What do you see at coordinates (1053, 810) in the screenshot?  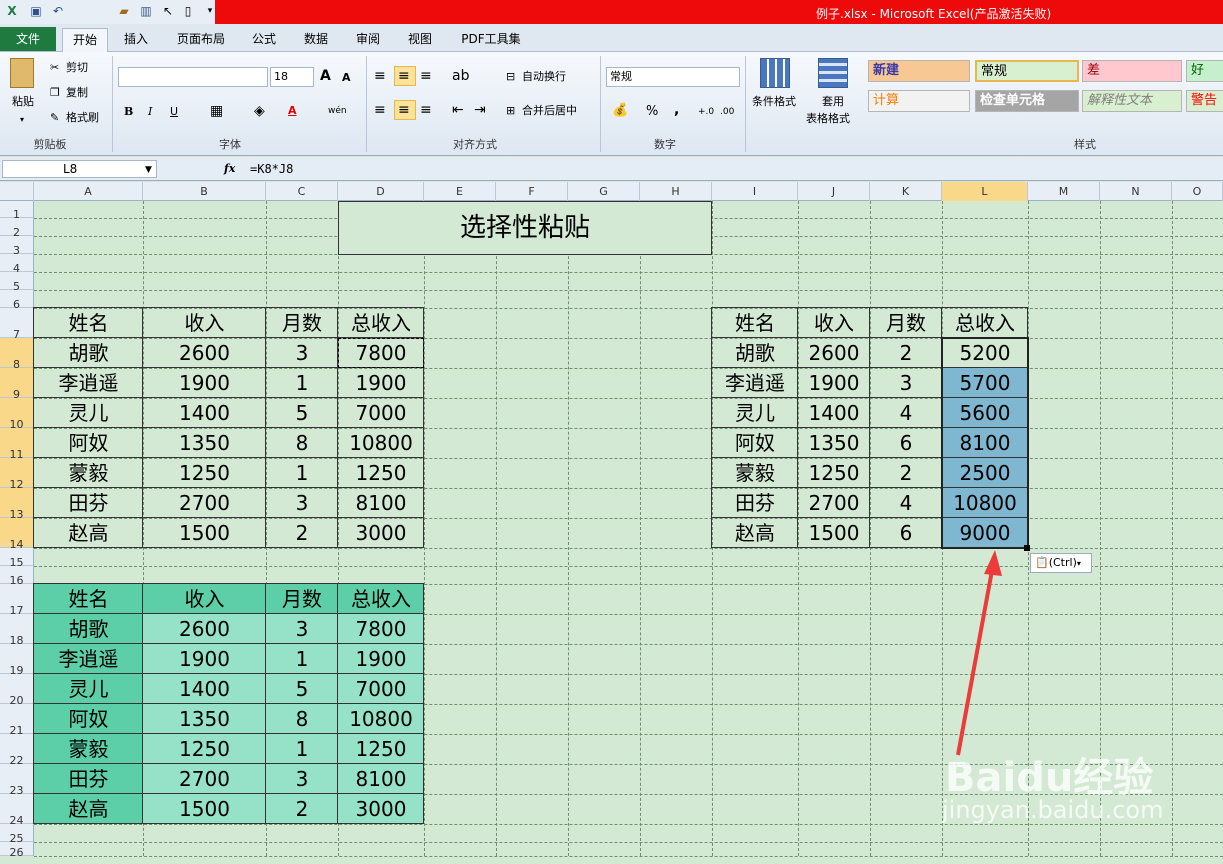 I see `watermark-url: jingyan.baidu.com` at bounding box center [1053, 810].